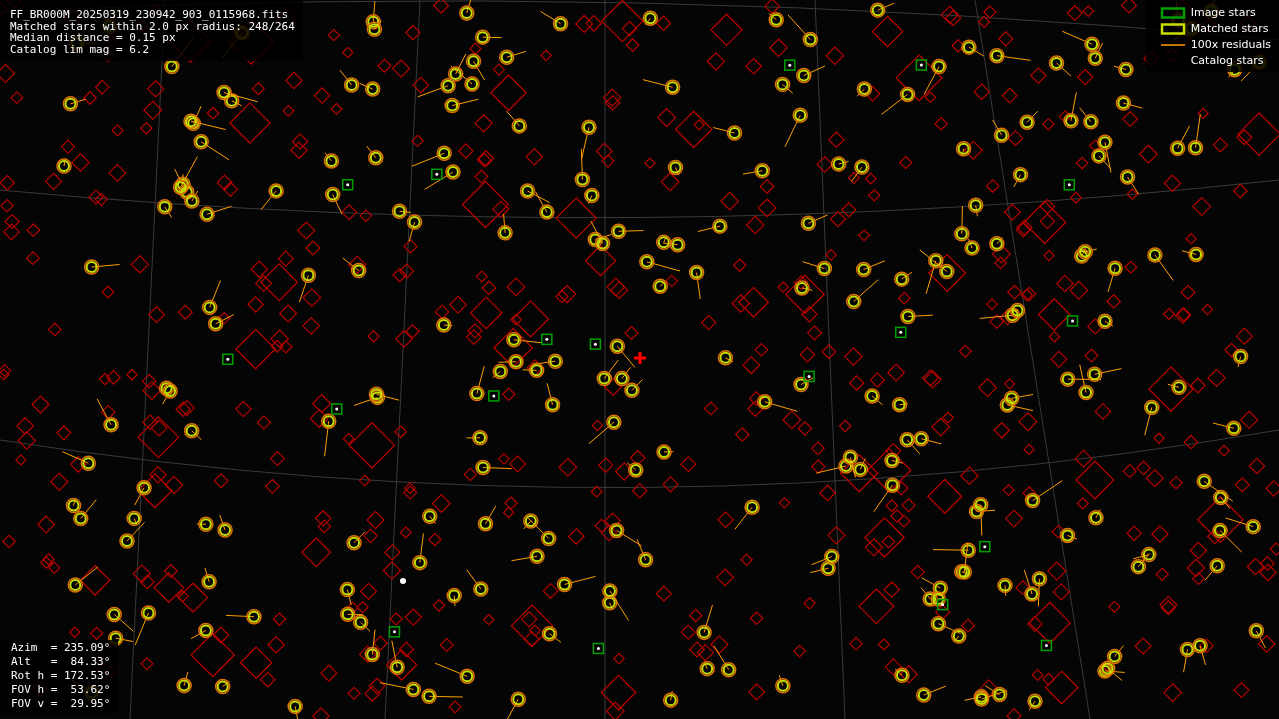 The height and width of the screenshot is (719, 1279). What do you see at coordinates (61, 661) in the screenshot?
I see `pointing-text: Alt = 84.33°` at bounding box center [61, 661].